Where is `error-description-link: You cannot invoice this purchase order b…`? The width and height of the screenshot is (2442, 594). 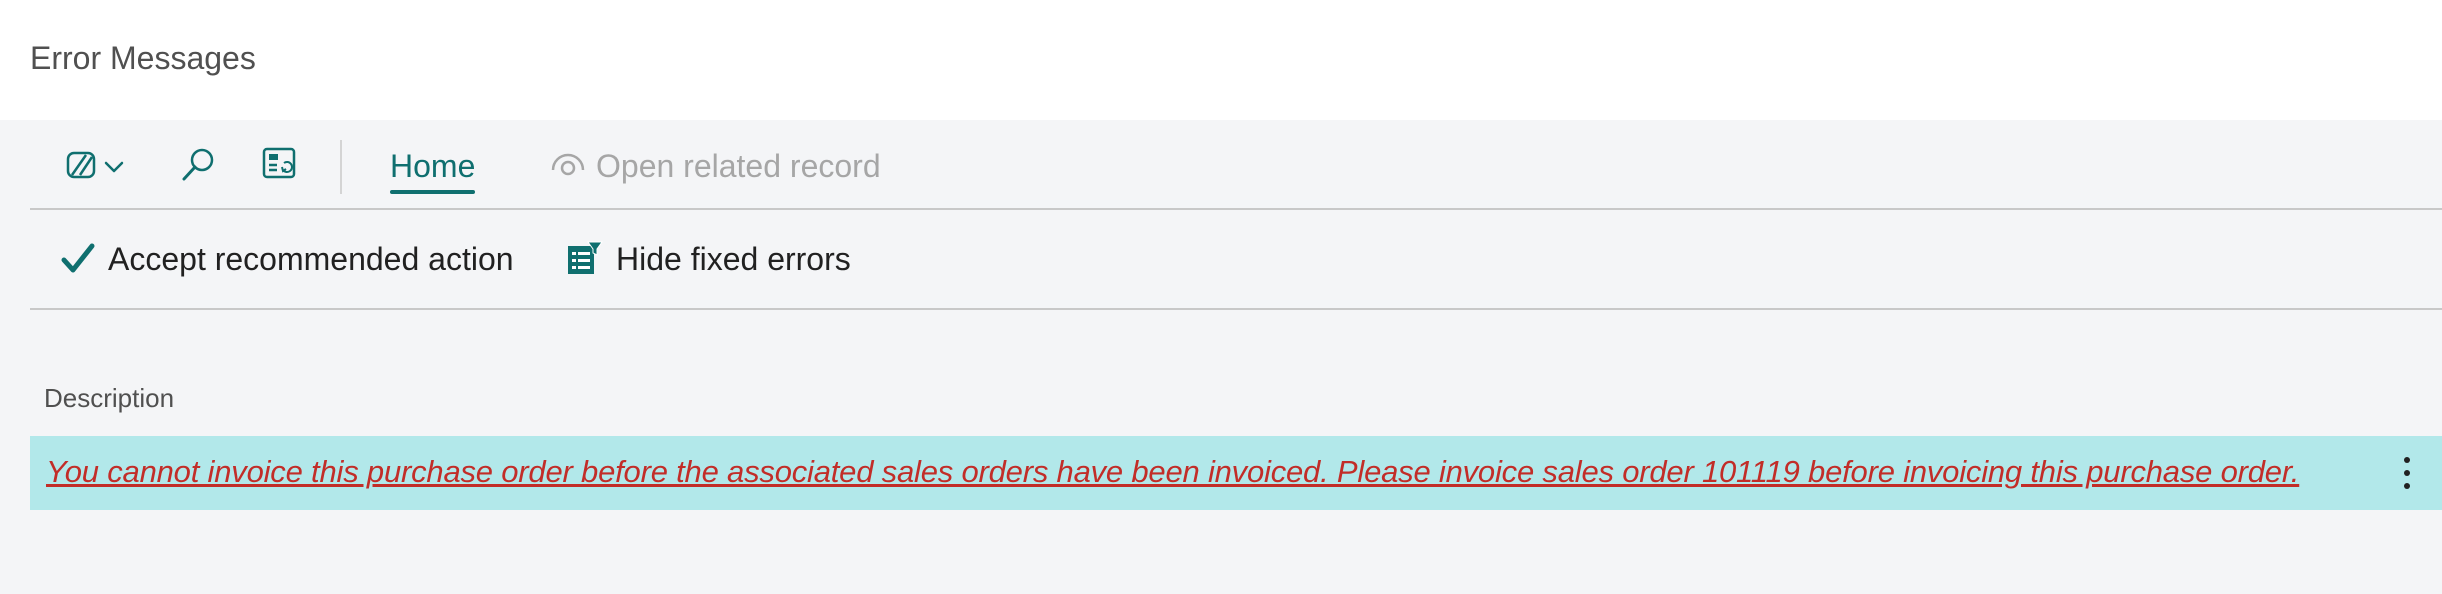
error-description-link: You cannot invoice this purchase order b… is located at coordinates (1172, 472).